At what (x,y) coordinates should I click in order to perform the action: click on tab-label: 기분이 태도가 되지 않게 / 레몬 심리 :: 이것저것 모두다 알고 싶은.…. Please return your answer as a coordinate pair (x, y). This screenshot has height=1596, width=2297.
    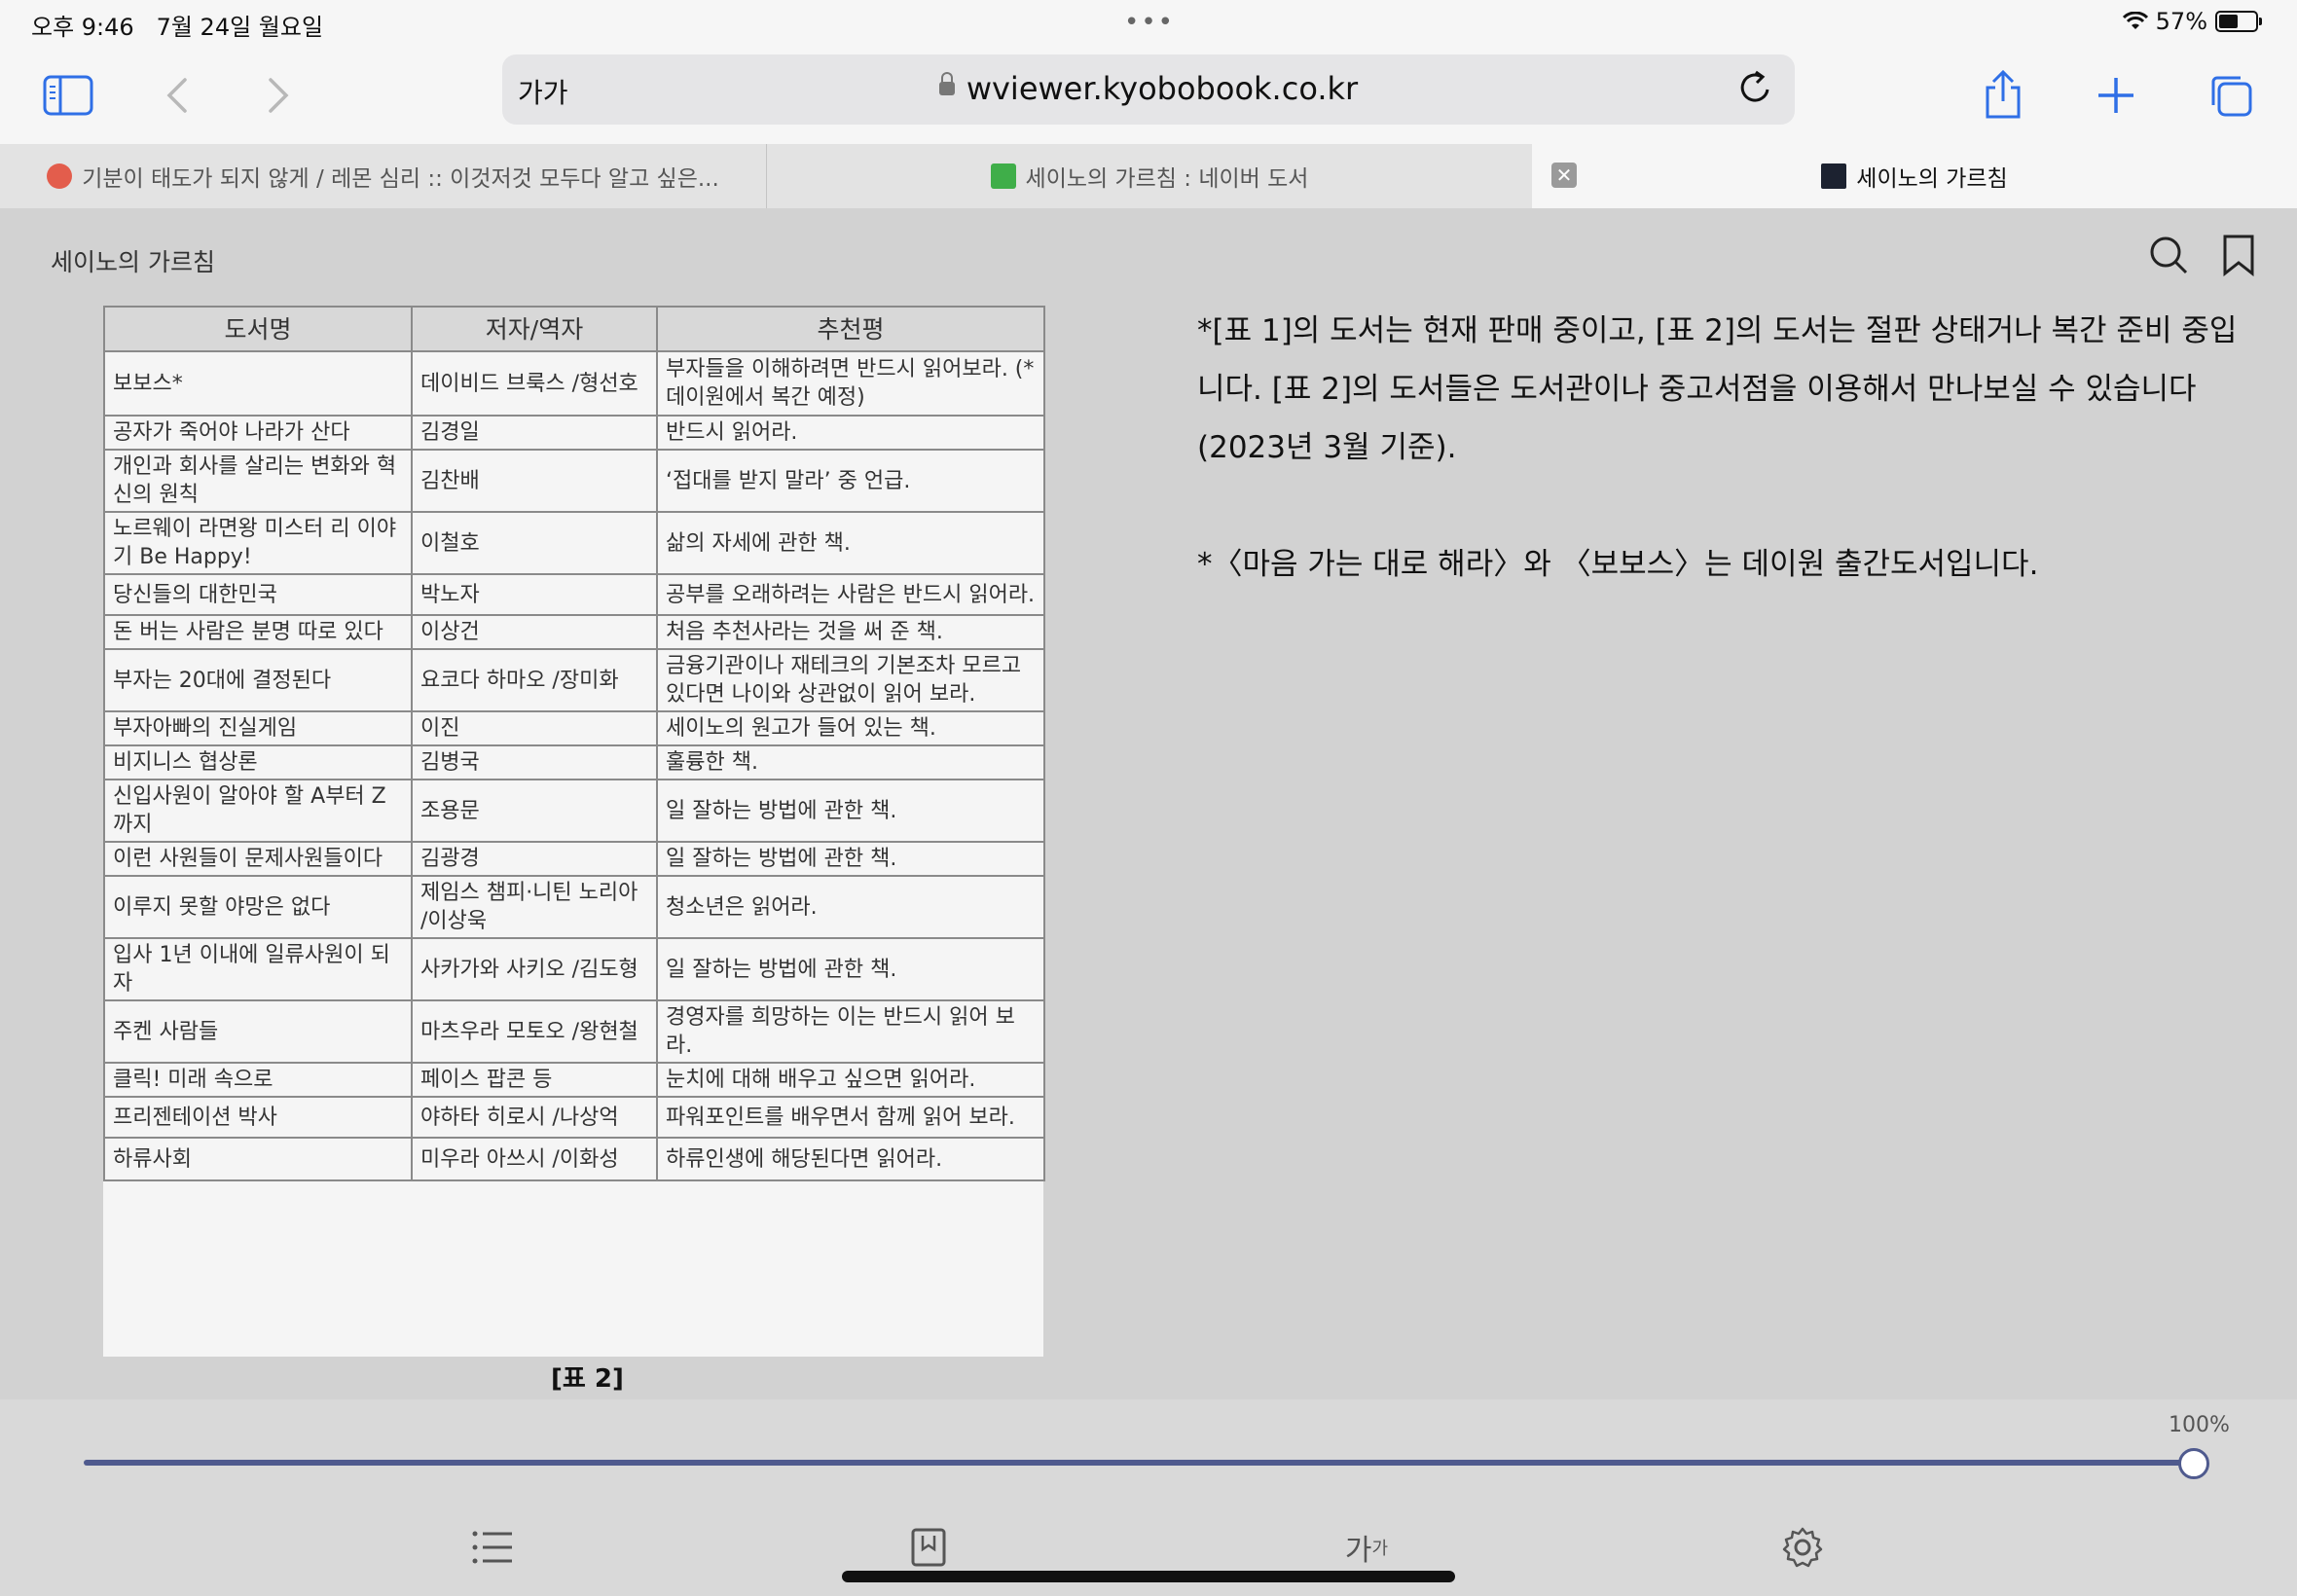
    Looking at the image, I should click on (400, 179).